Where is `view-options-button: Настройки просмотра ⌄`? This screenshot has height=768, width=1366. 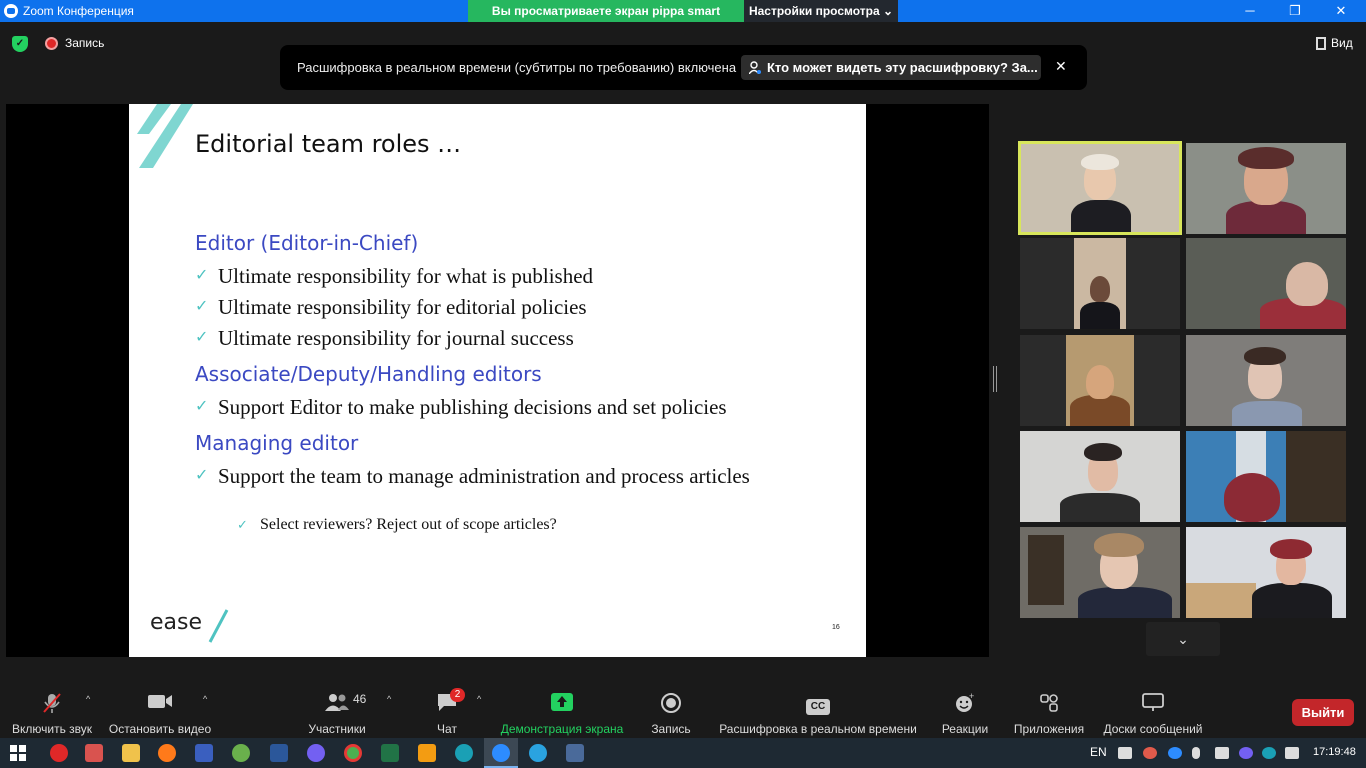 view-options-button: Настройки просмотра ⌄ is located at coordinates (821, 11).